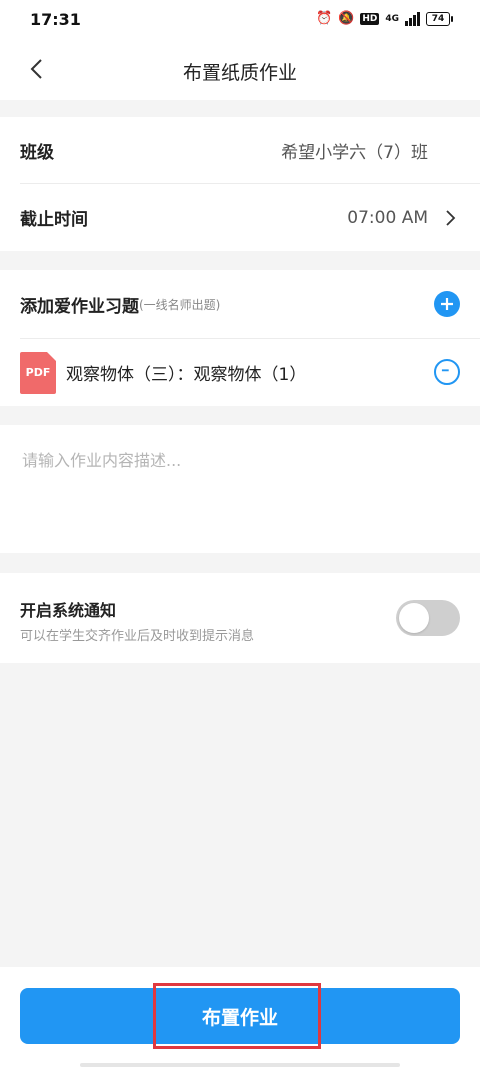  Describe the element at coordinates (412, 18) in the screenshot. I see `signal-icon` at that location.